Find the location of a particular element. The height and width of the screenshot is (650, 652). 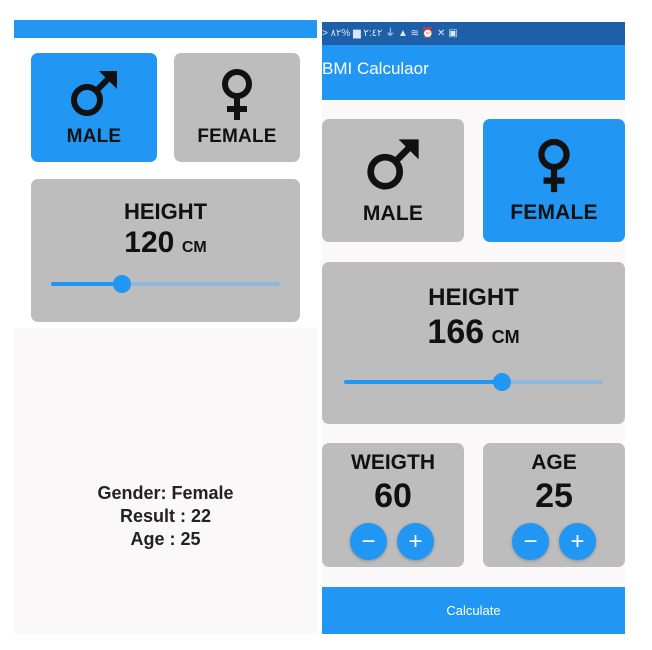

weight-title: WEIGTH is located at coordinates (393, 462).